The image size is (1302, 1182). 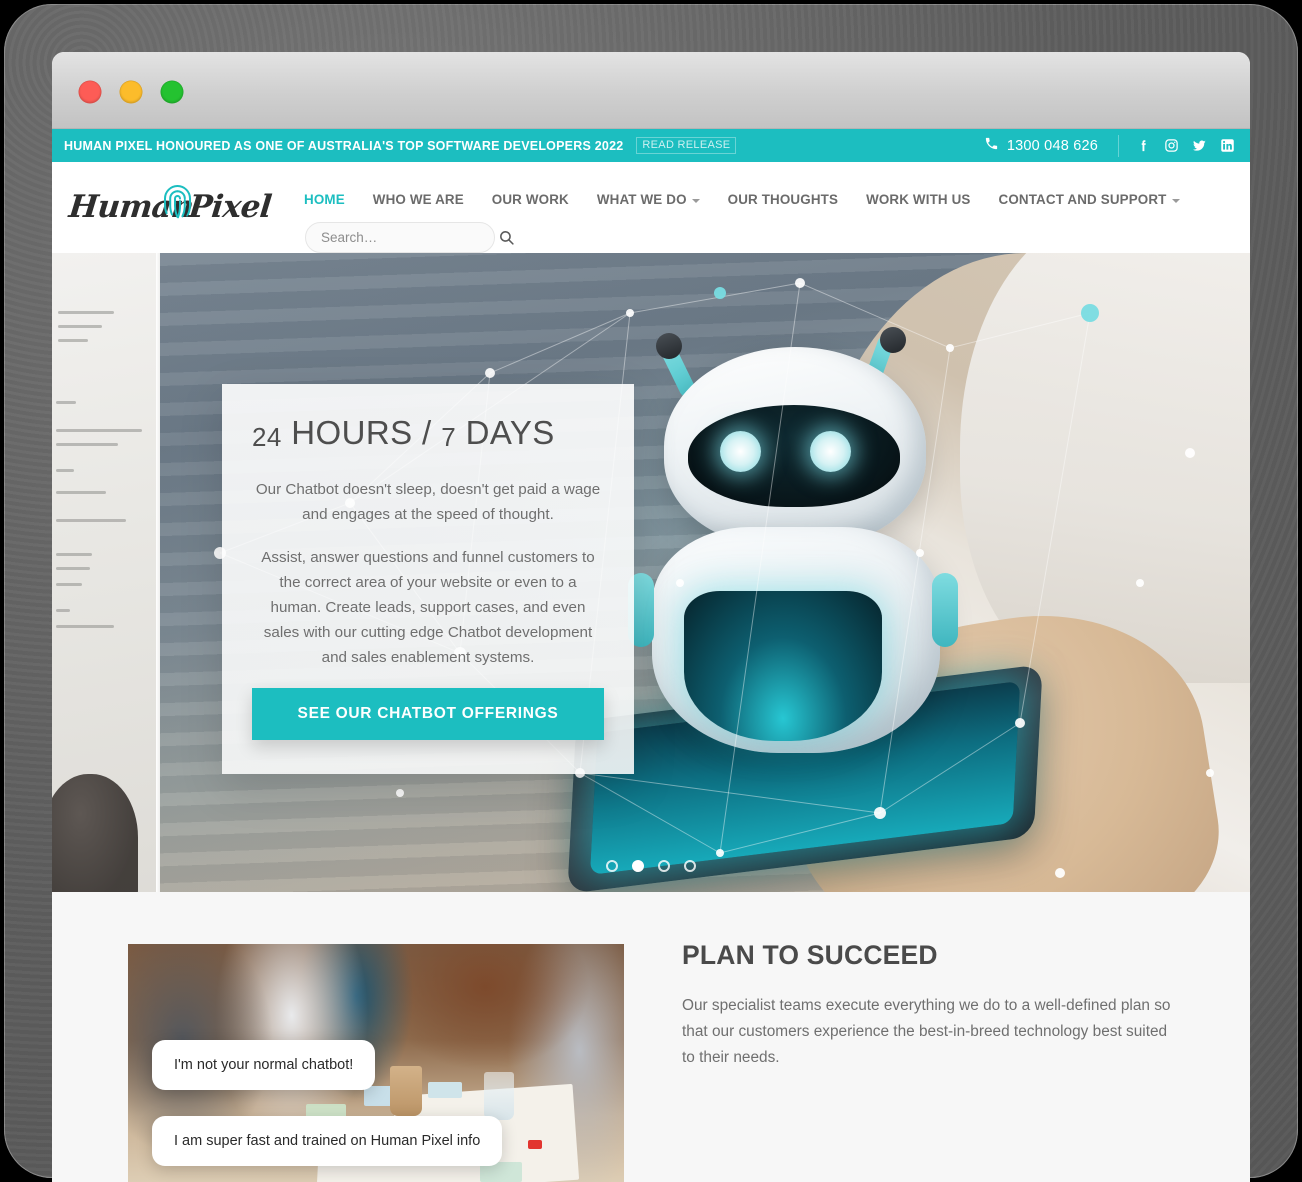 I want to click on hero-title-hours-number: 24, so click(x=267, y=437).